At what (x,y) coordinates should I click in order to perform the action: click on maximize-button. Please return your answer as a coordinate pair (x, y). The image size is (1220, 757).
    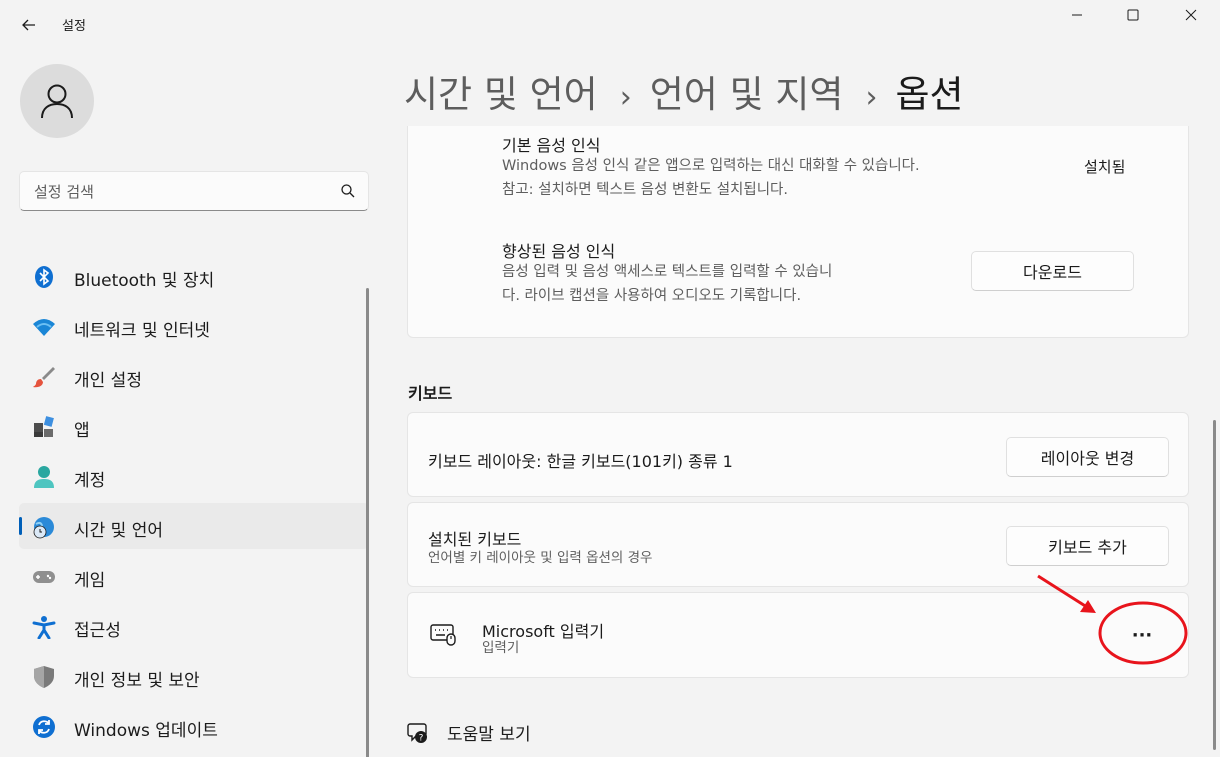
    Looking at the image, I should click on (1133, 15).